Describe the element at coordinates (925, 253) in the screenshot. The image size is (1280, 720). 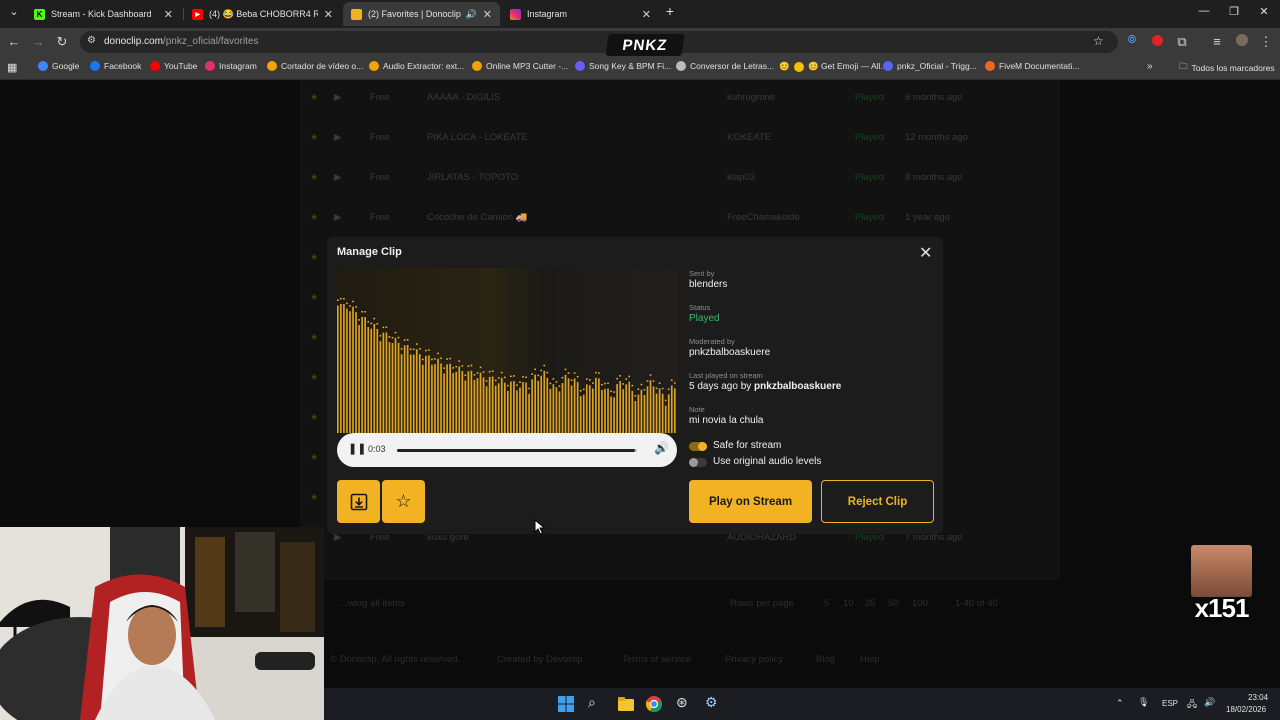
I see `close-modal-icon: ✕` at that location.